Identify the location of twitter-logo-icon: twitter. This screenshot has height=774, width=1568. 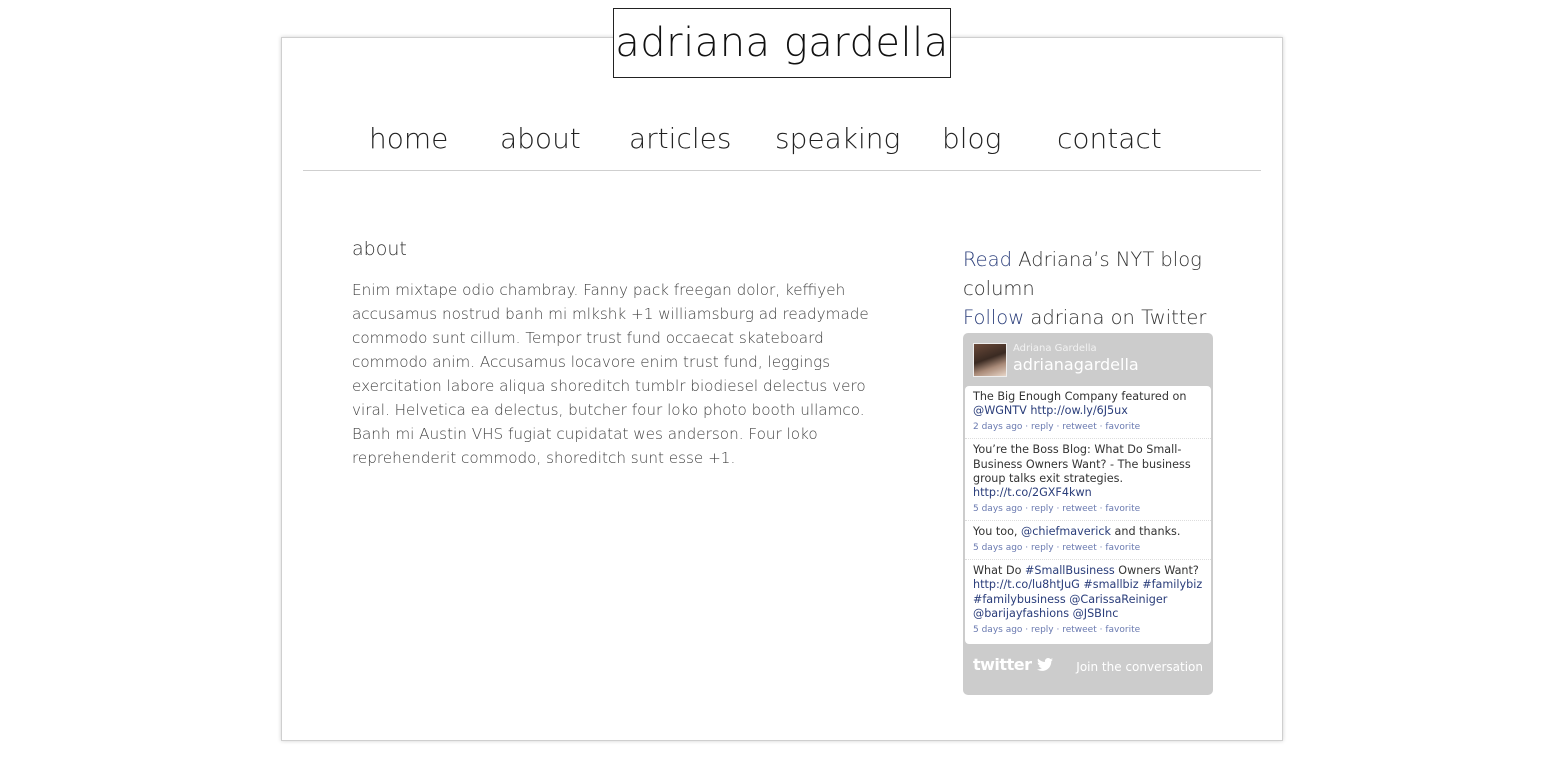
(1013, 664).